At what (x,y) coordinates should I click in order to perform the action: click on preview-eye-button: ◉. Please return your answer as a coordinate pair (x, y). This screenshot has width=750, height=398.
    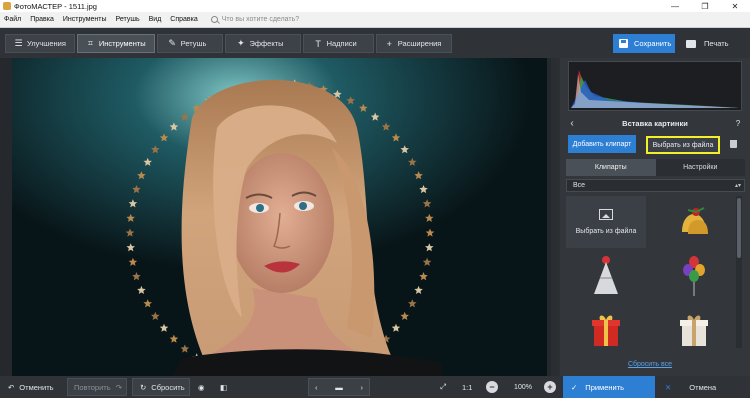
    Looking at the image, I should click on (205, 387).